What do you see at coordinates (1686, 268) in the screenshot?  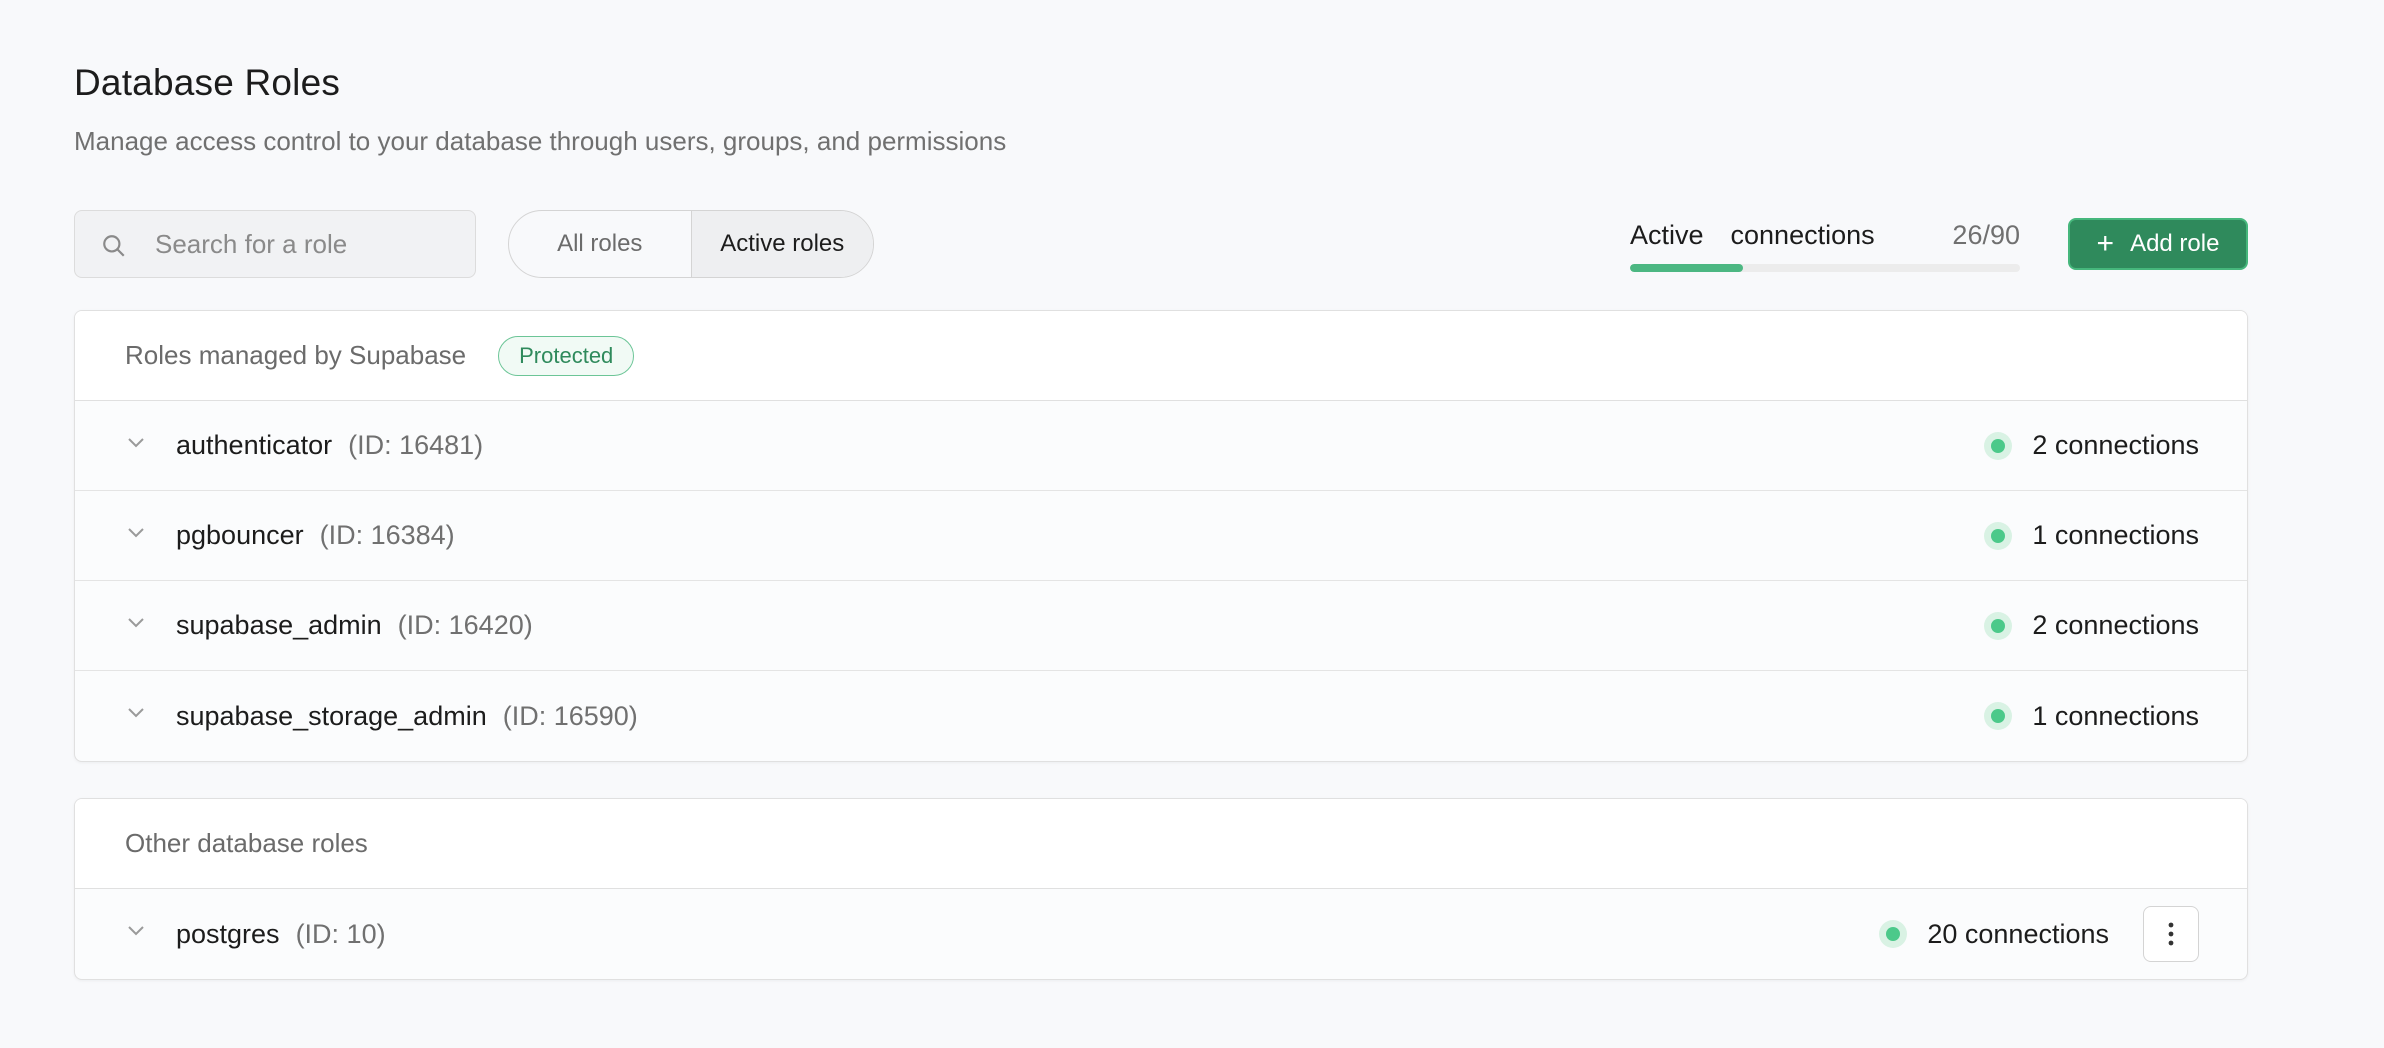 I see `connections-progress-fill` at bounding box center [1686, 268].